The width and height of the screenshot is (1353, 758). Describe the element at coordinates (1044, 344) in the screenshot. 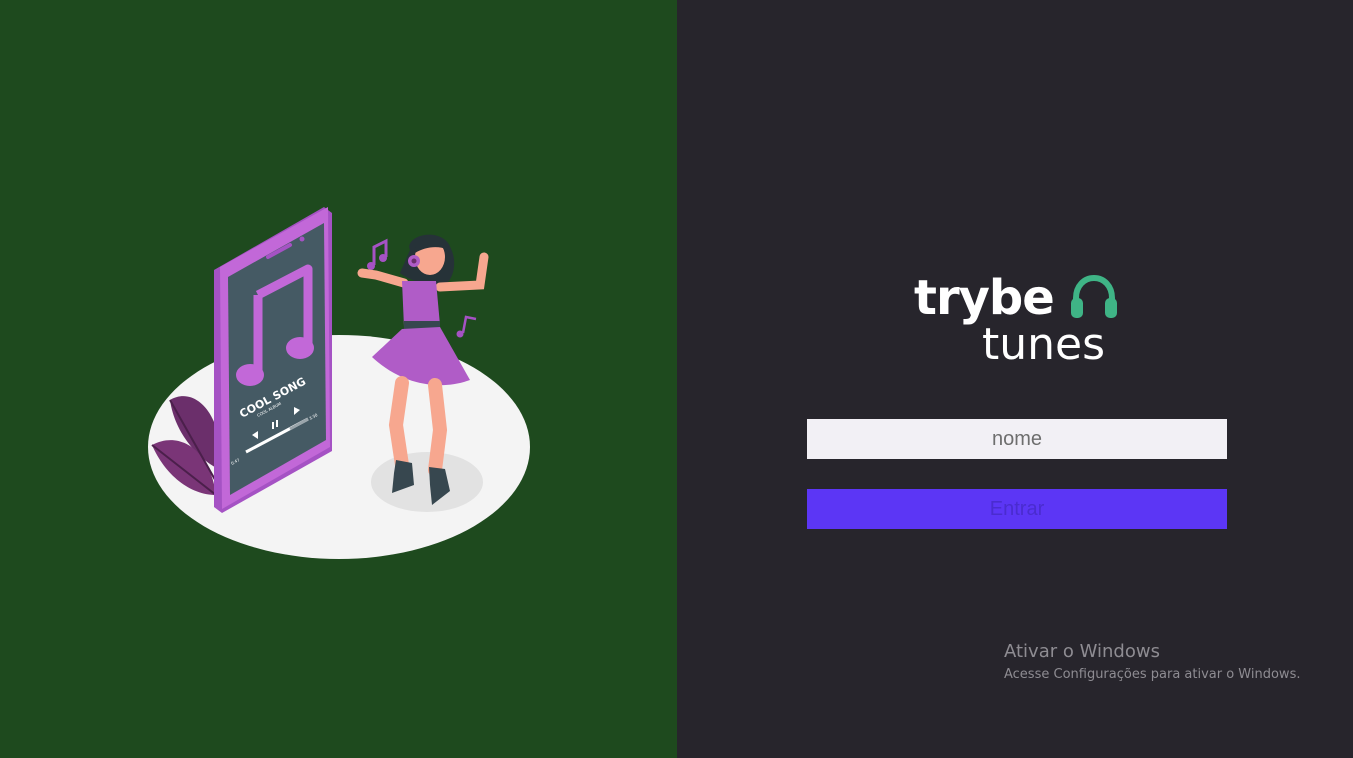

I see `logo-text-tunes: tunes` at that location.